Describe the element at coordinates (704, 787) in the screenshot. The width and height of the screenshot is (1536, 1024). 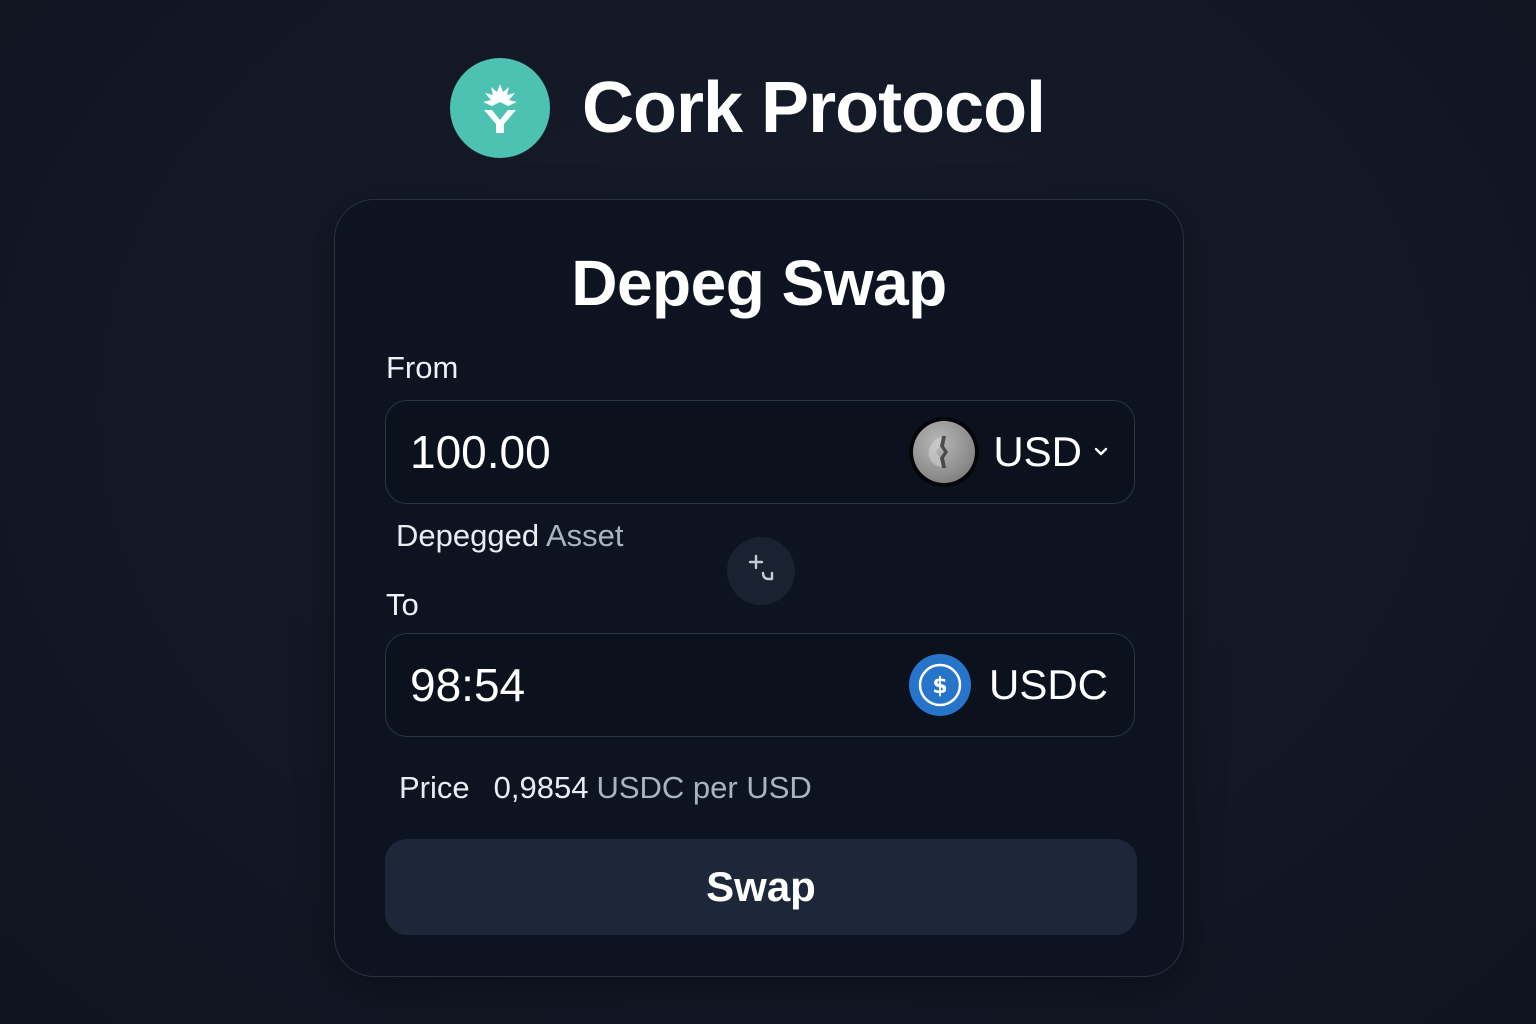
I see `price-unit: USDC per USD` at that location.